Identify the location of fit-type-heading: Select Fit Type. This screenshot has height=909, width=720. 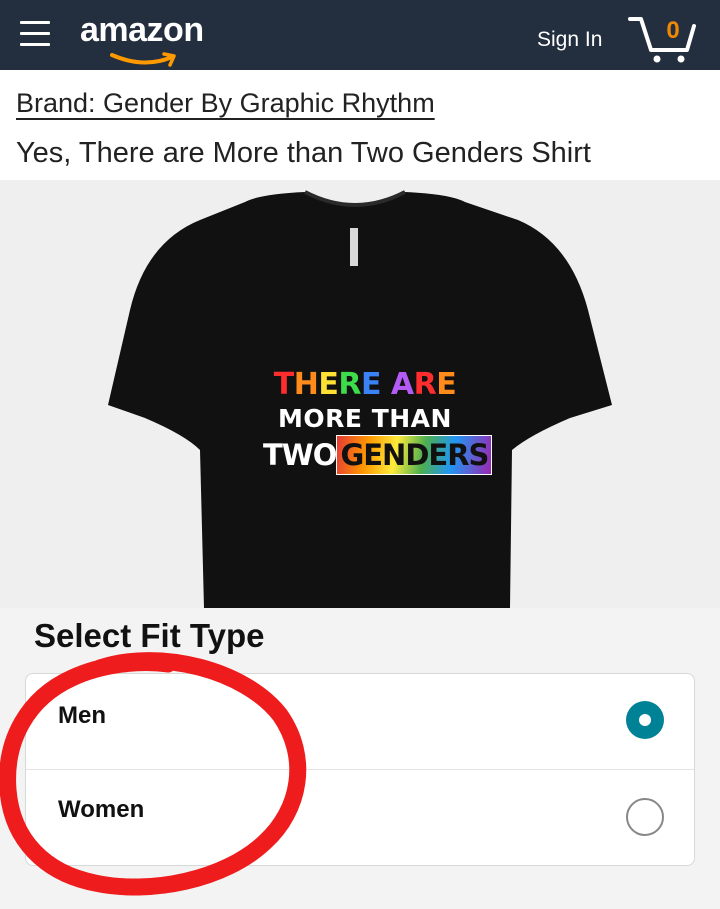
(149, 635).